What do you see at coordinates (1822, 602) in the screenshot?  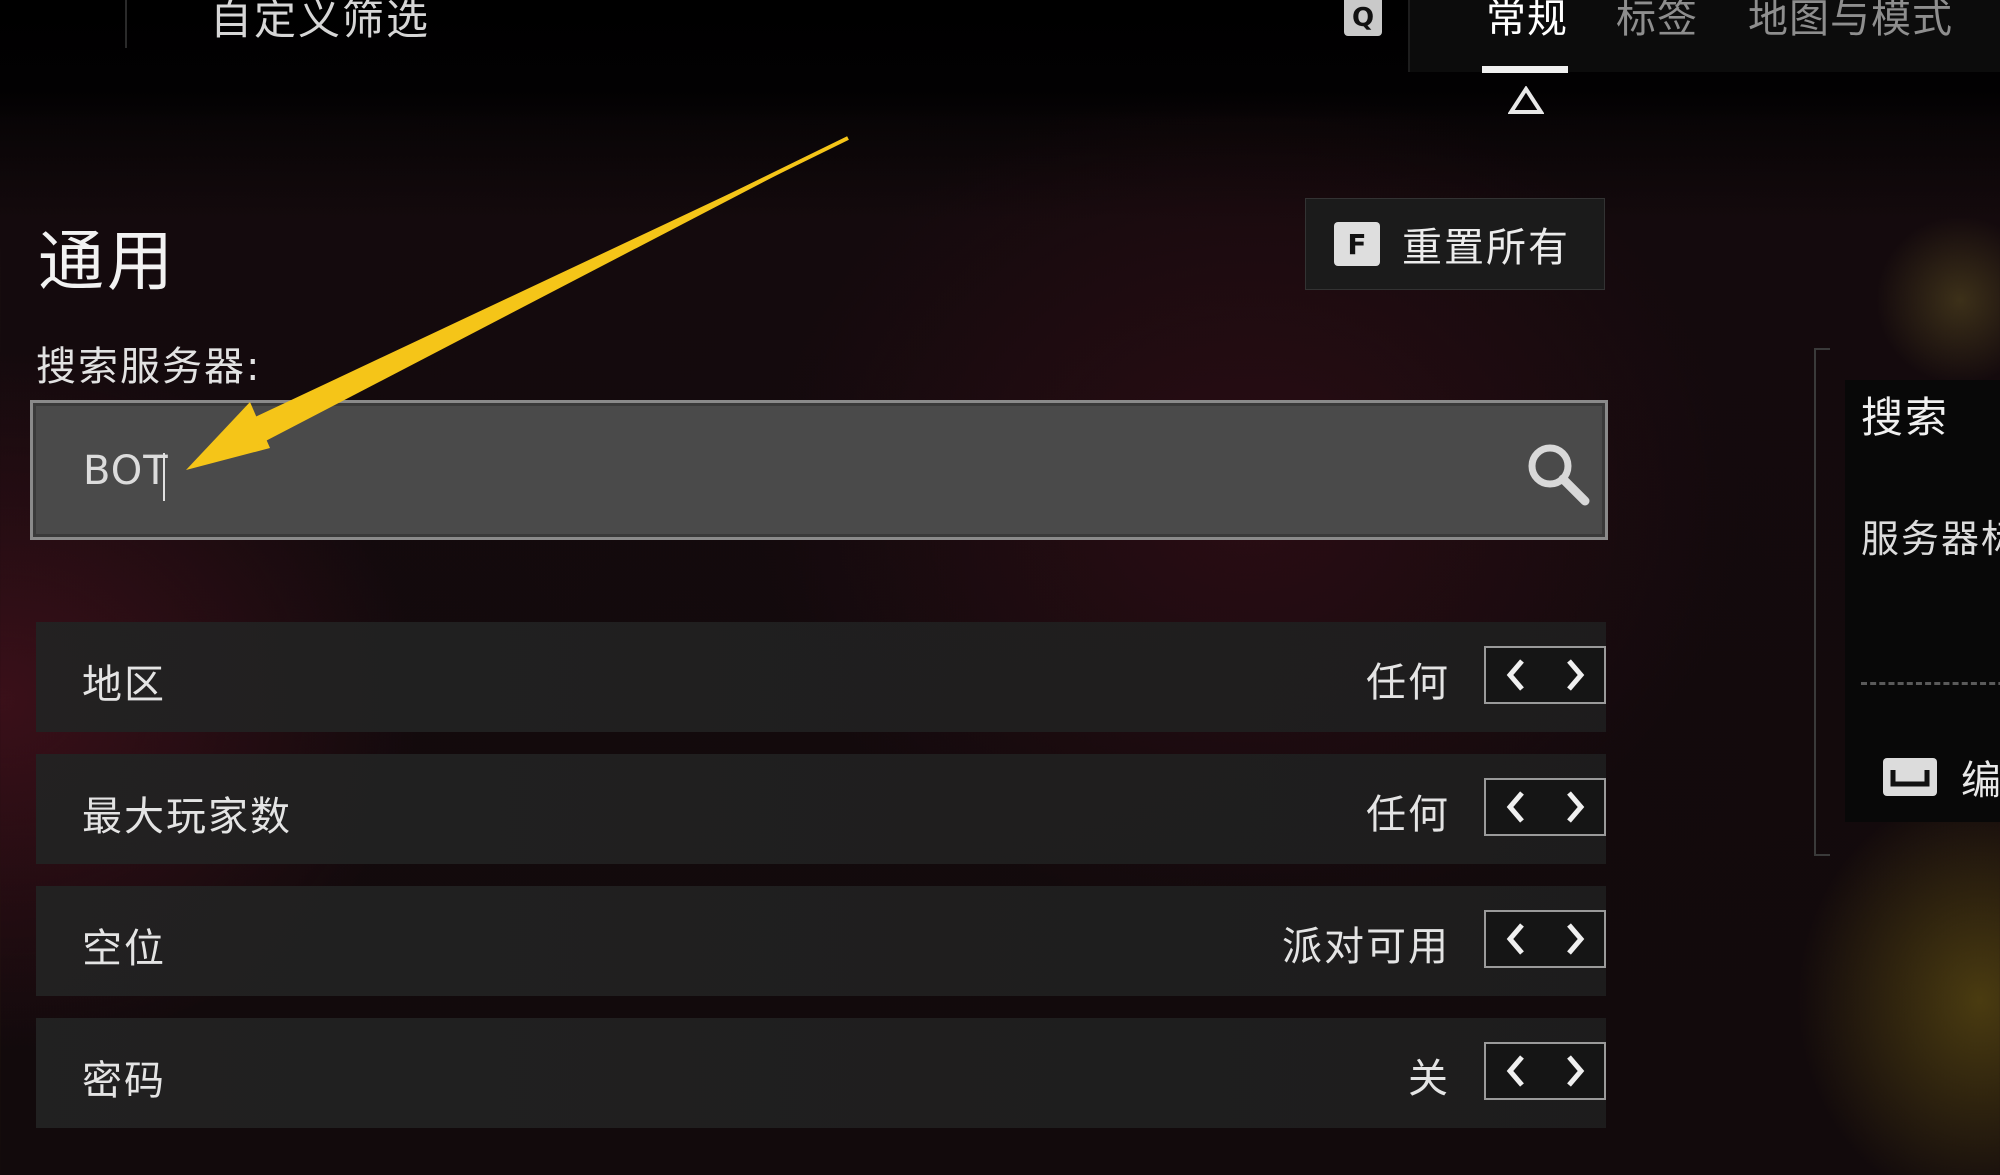 I see `side-panel-bracket` at bounding box center [1822, 602].